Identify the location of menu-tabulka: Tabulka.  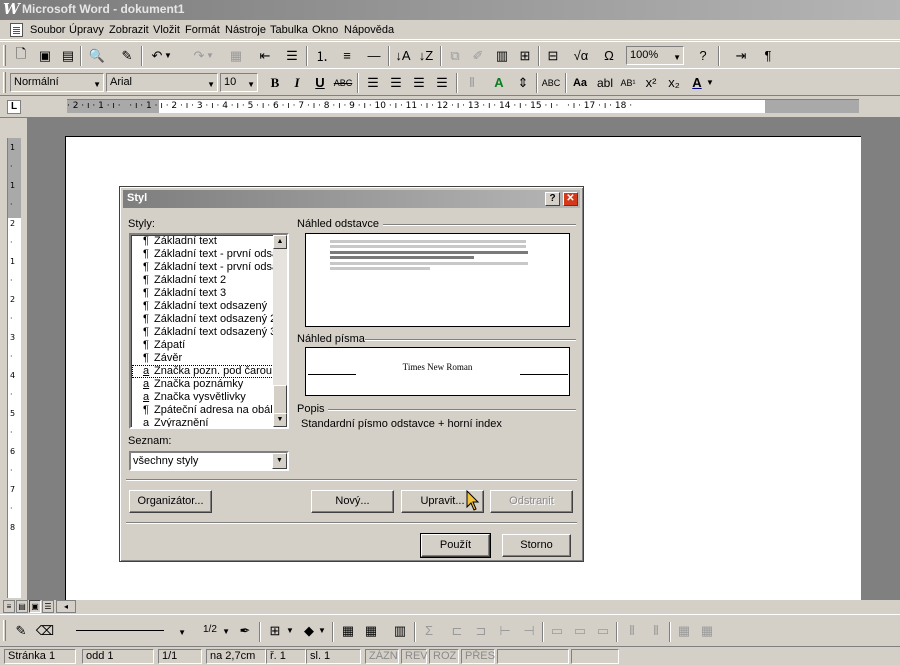
(289, 30).